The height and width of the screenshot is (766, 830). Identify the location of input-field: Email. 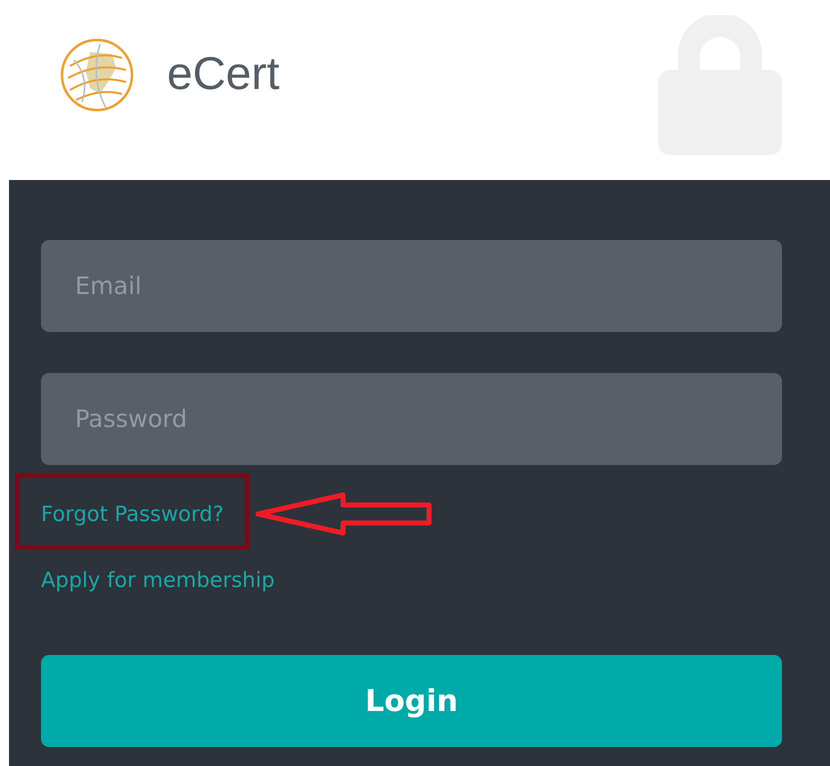
(411, 286).